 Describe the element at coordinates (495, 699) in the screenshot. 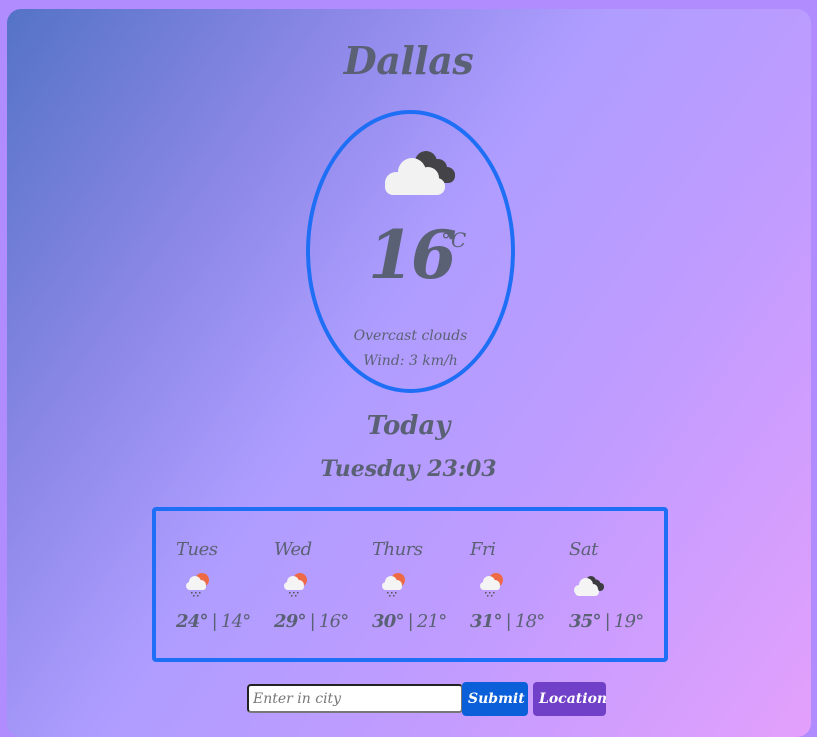

I see `submit-button: Submit` at that location.